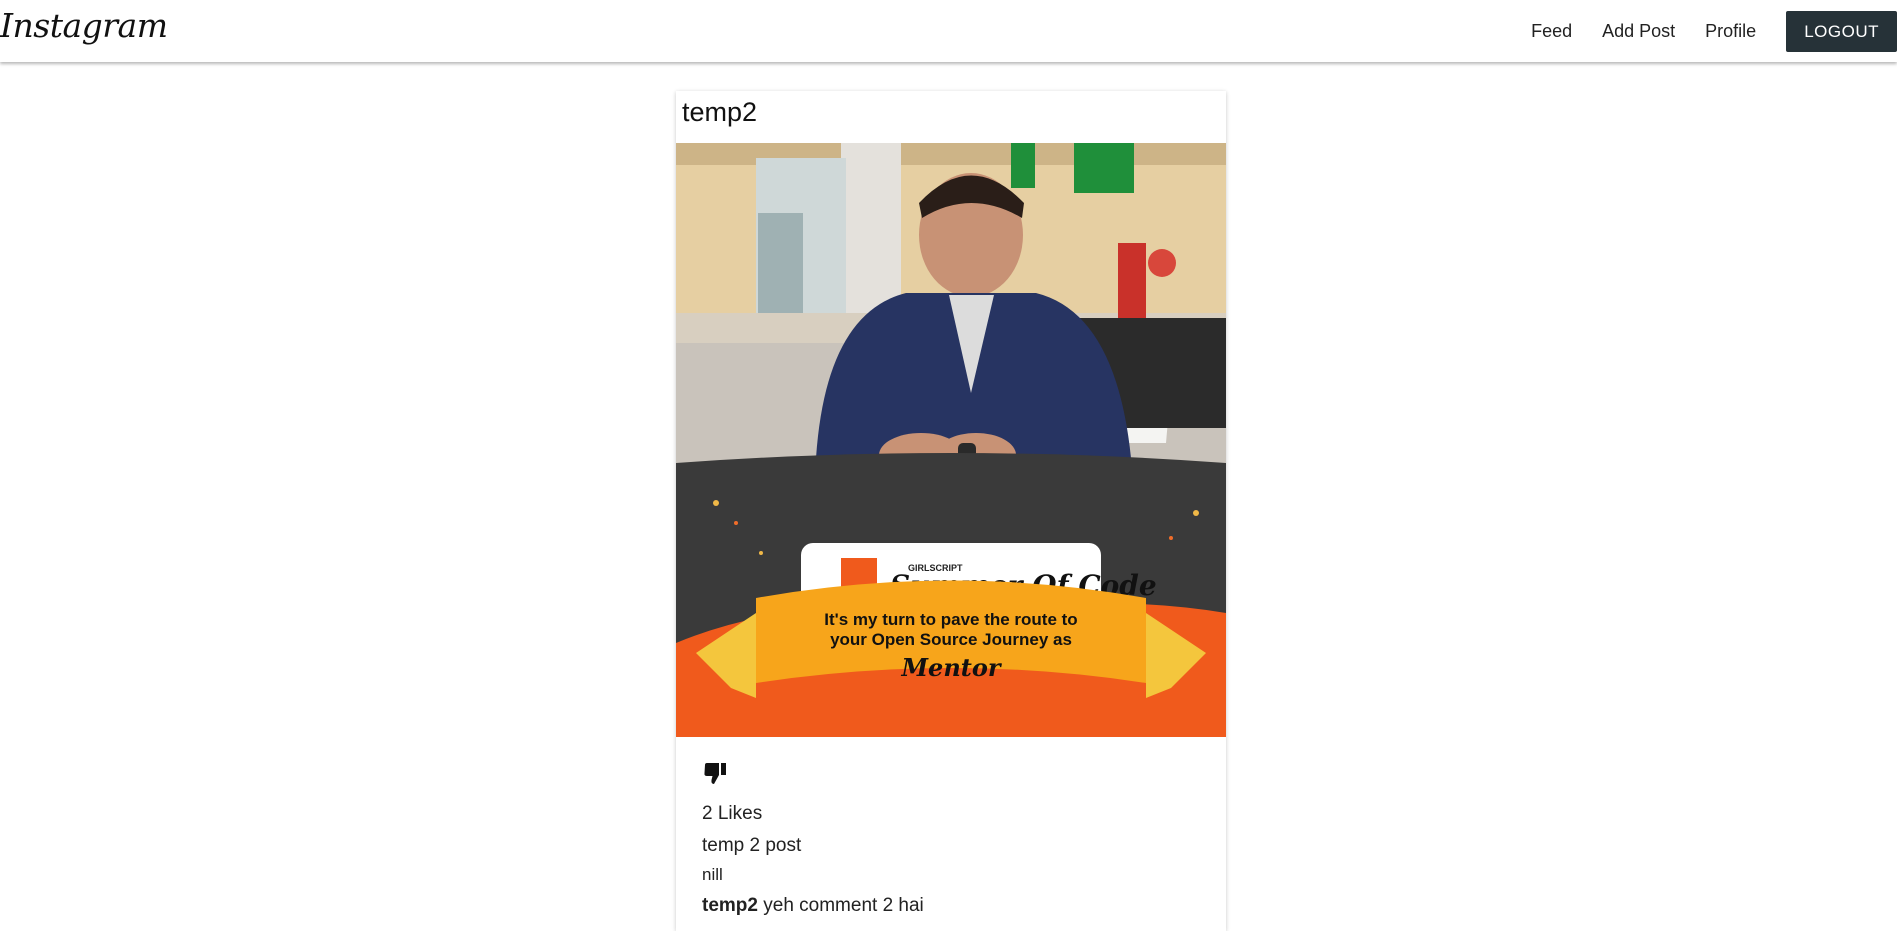 This screenshot has width=1897, height=931. Describe the element at coordinates (843, 905) in the screenshot. I see `comment-text: yeh comment 2 hai` at that location.